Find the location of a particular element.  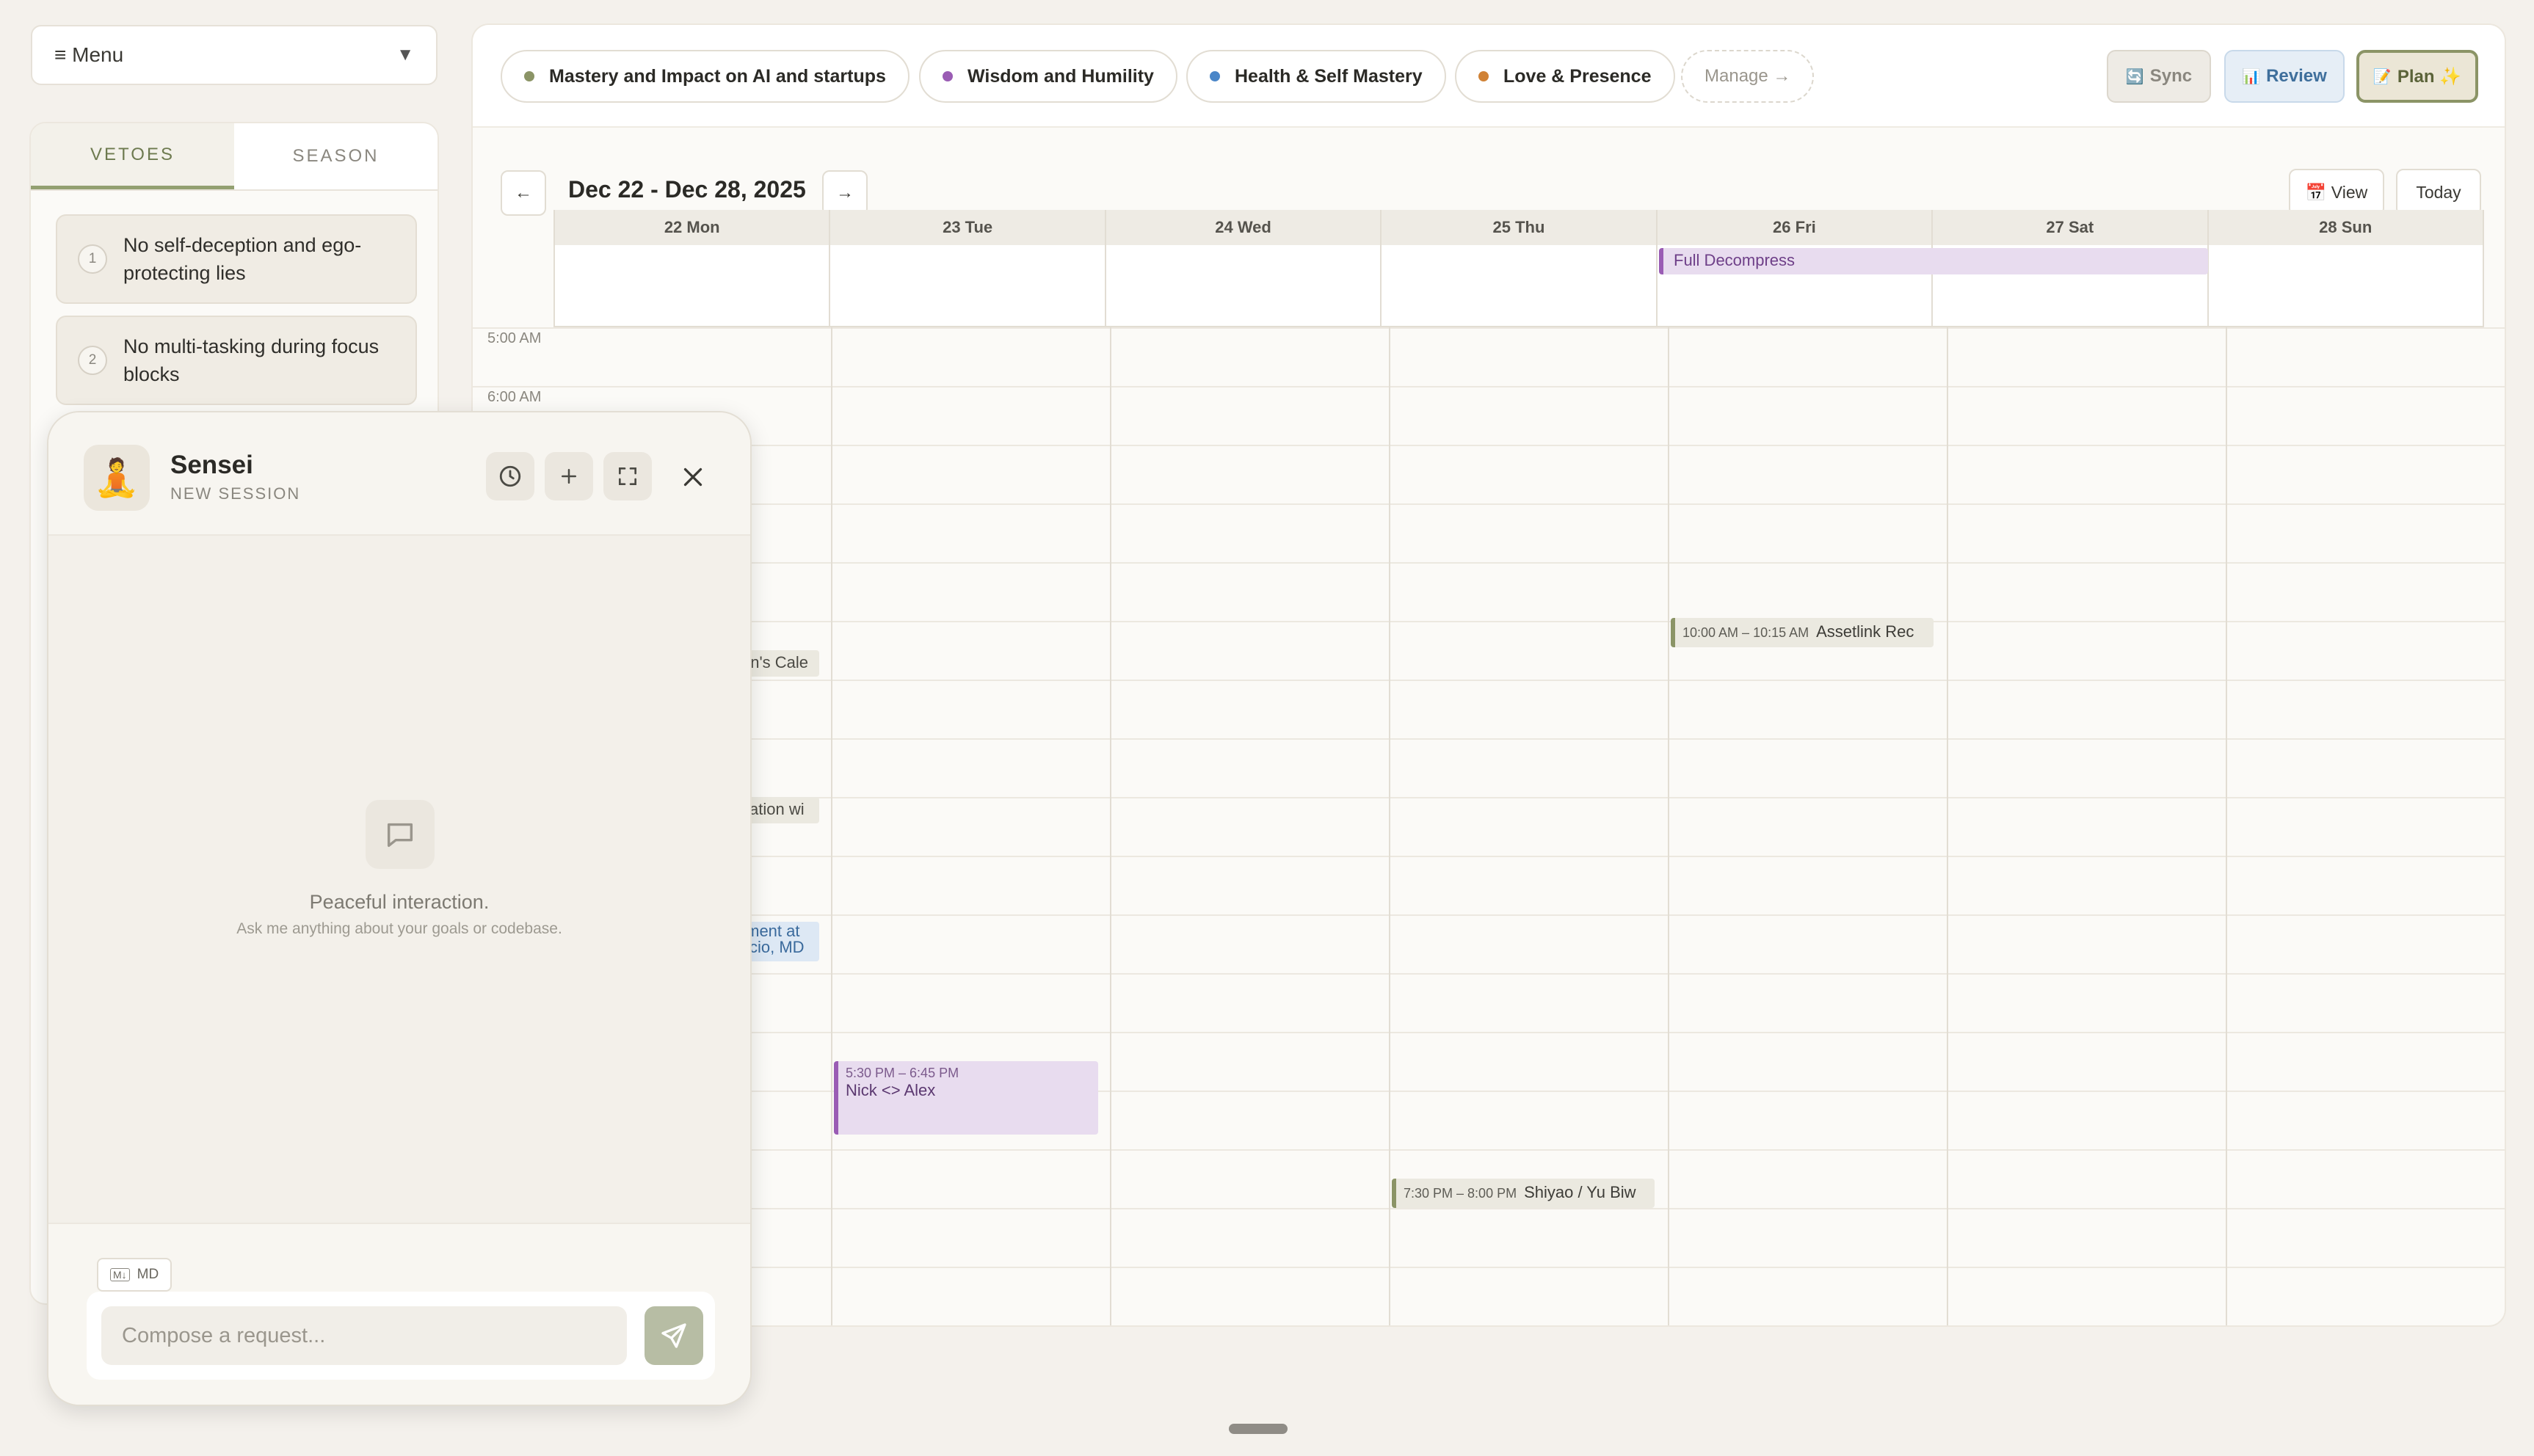

markdown-label: MD is located at coordinates (148, 1274).